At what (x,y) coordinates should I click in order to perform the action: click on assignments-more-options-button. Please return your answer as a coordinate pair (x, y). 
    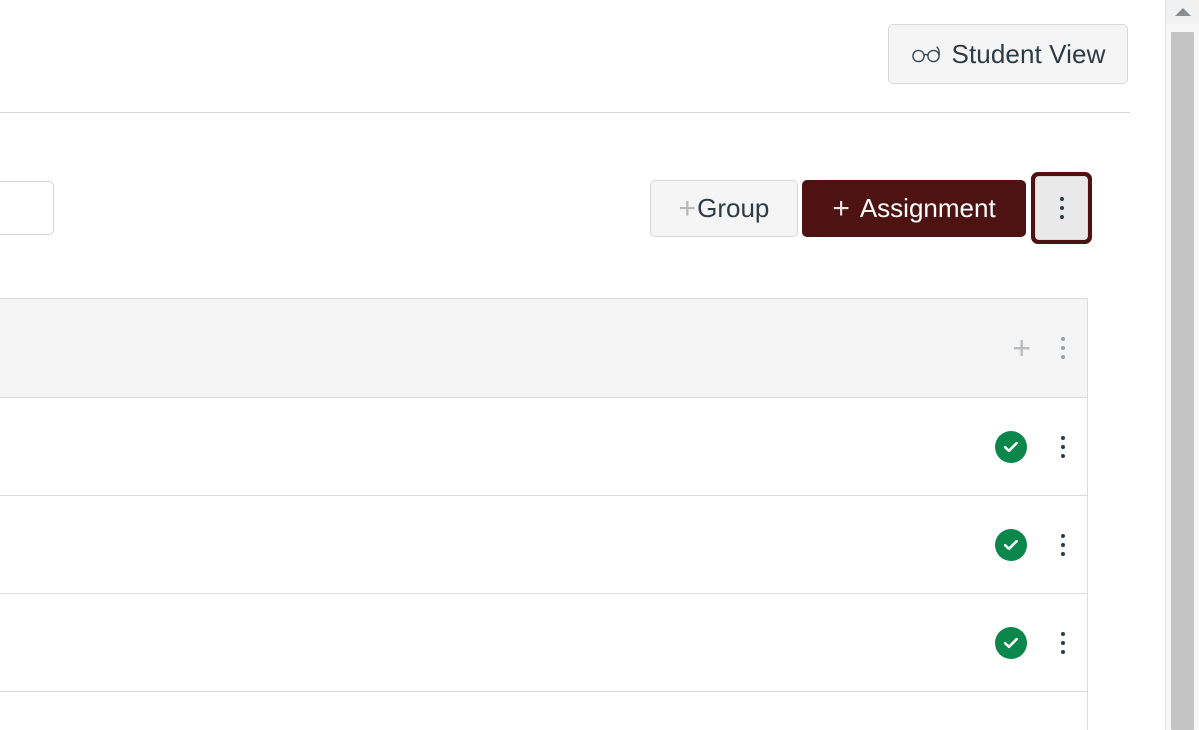
    Looking at the image, I should click on (1061, 208).